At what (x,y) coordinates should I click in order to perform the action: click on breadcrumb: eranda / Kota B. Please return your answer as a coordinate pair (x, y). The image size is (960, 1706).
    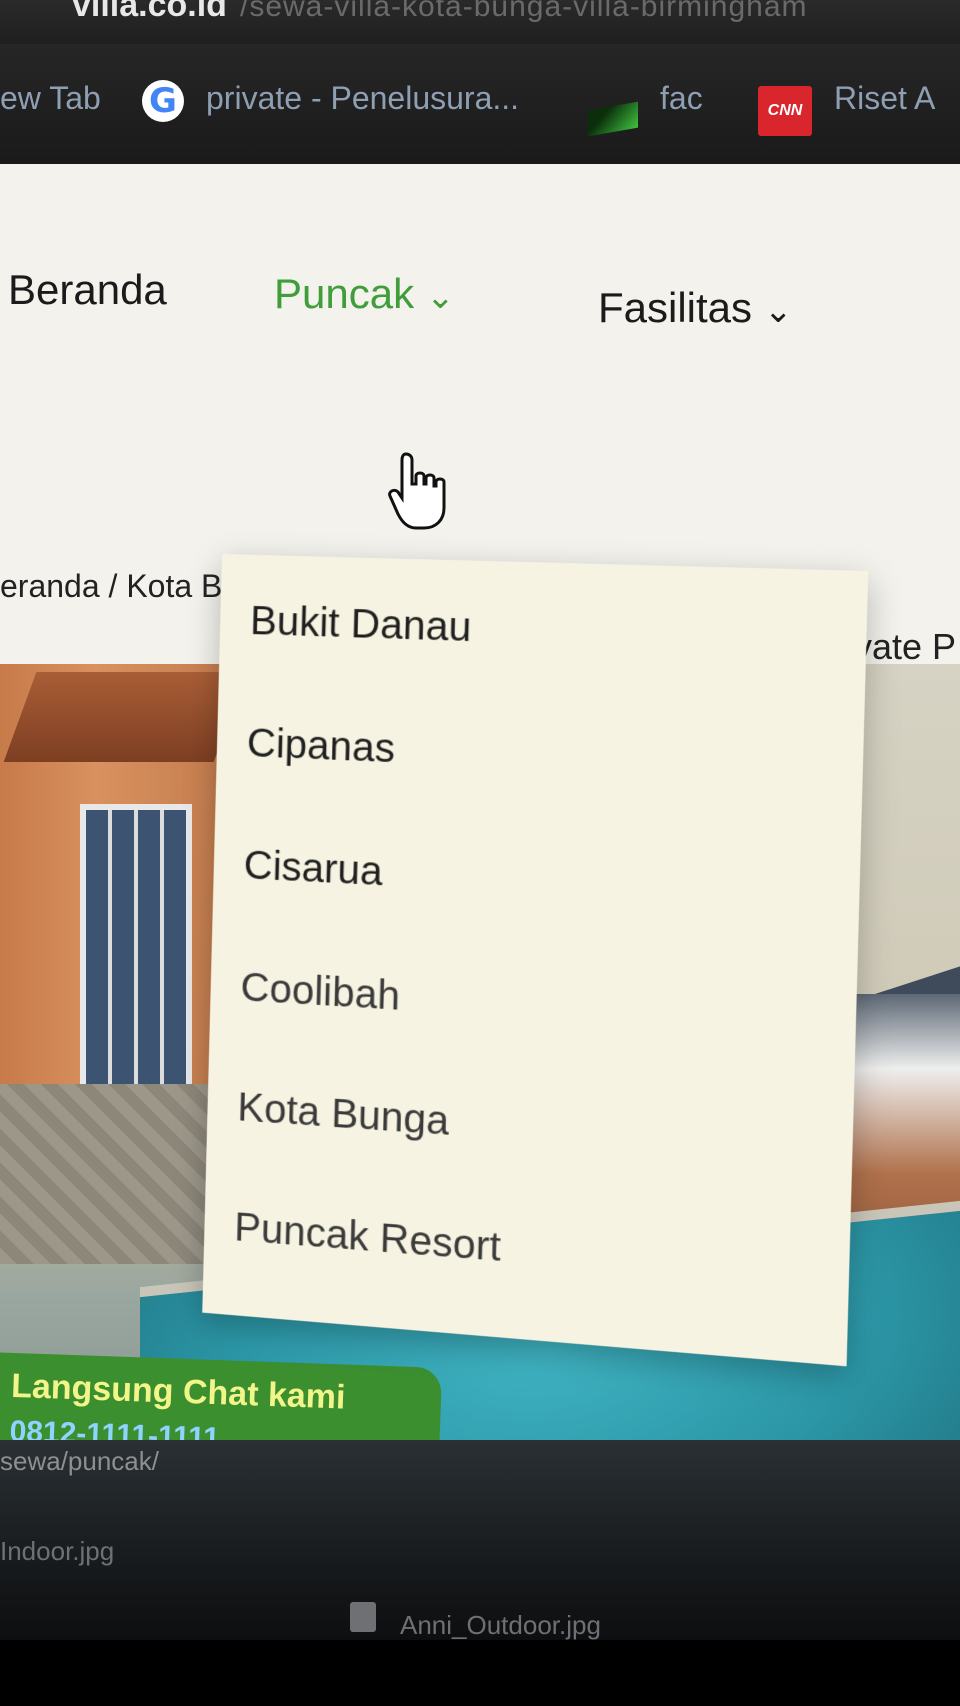
    Looking at the image, I should click on (111, 586).